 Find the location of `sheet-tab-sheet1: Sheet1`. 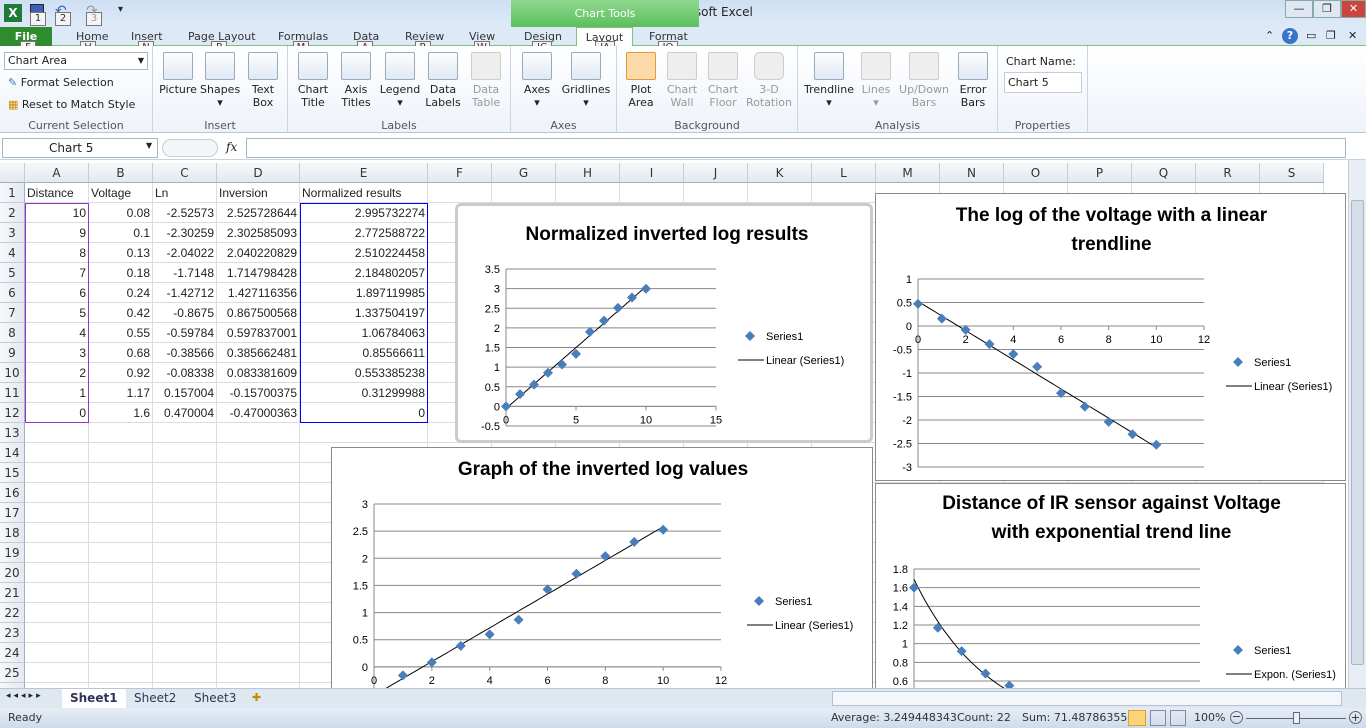

sheet-tab-sheet1: Sheet1 is located at coordinates (94, 698).